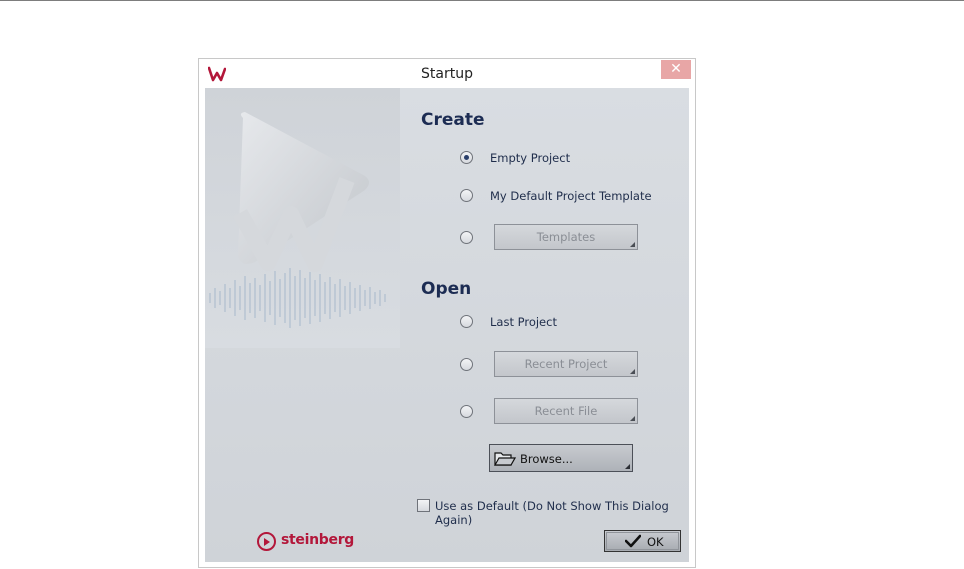 The height and width of the screenshot is (569, 964). I want to click on recent-project-button: Recent Project, so click(566, 364).